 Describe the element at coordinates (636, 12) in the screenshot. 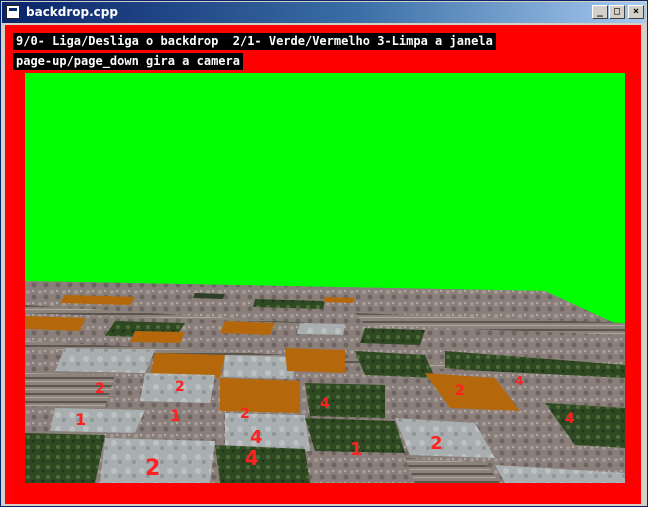

I see `close-button: ×` at that location.